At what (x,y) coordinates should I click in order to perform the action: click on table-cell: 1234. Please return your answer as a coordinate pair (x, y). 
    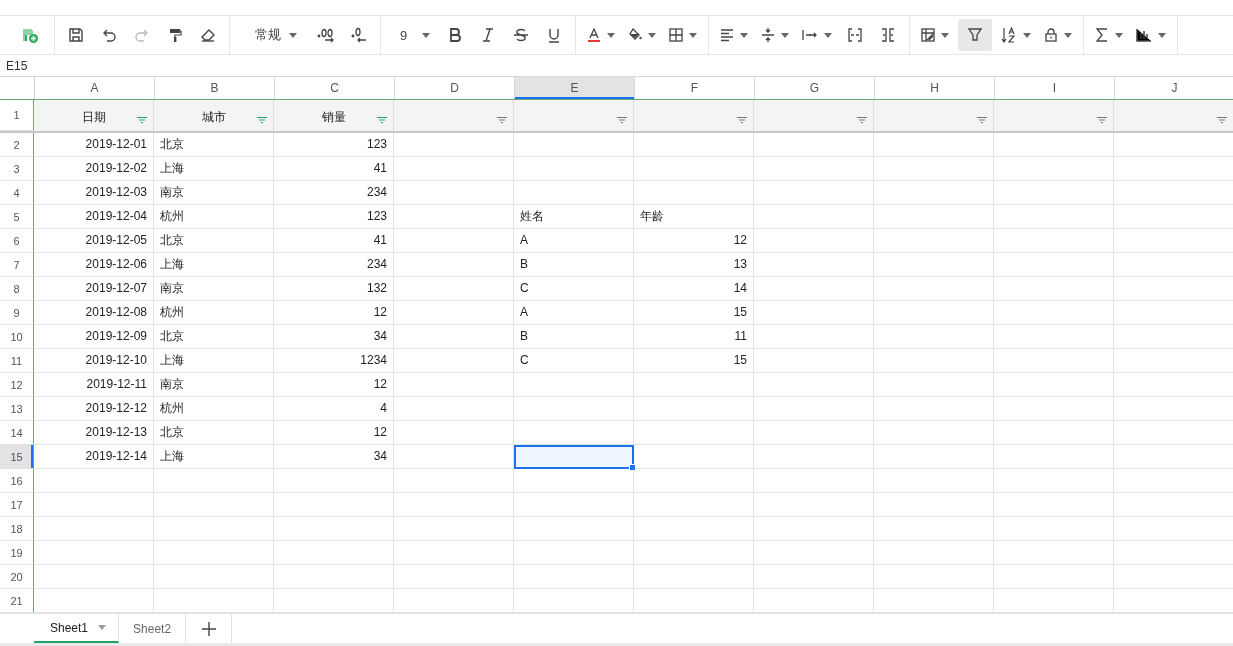
    Looking at the image, I should click on (334, 361).